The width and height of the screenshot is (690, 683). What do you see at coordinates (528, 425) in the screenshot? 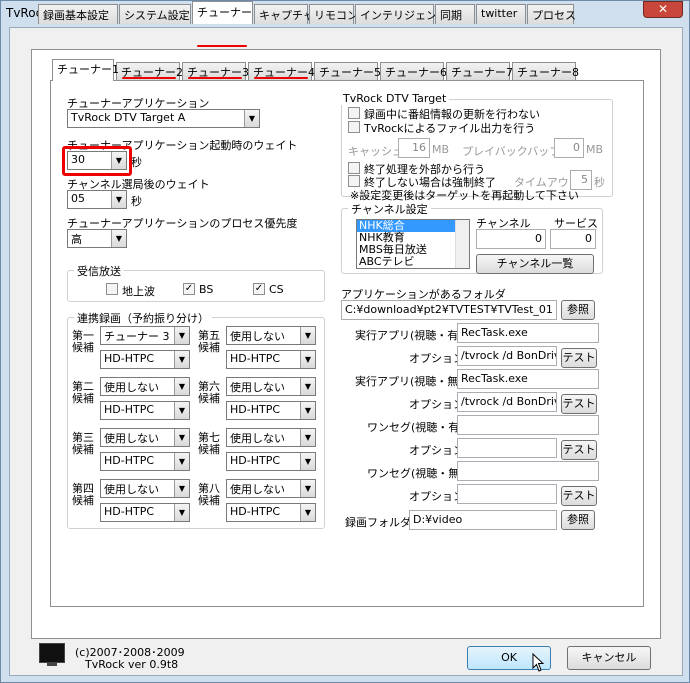
I see `oneseg-1-input` at bounding box center [528, 425].